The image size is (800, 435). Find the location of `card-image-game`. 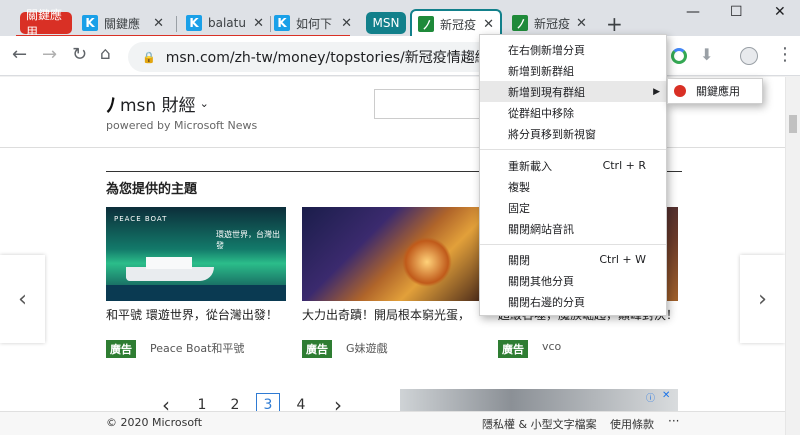

card-image-game is located at coordinates (392, 254).